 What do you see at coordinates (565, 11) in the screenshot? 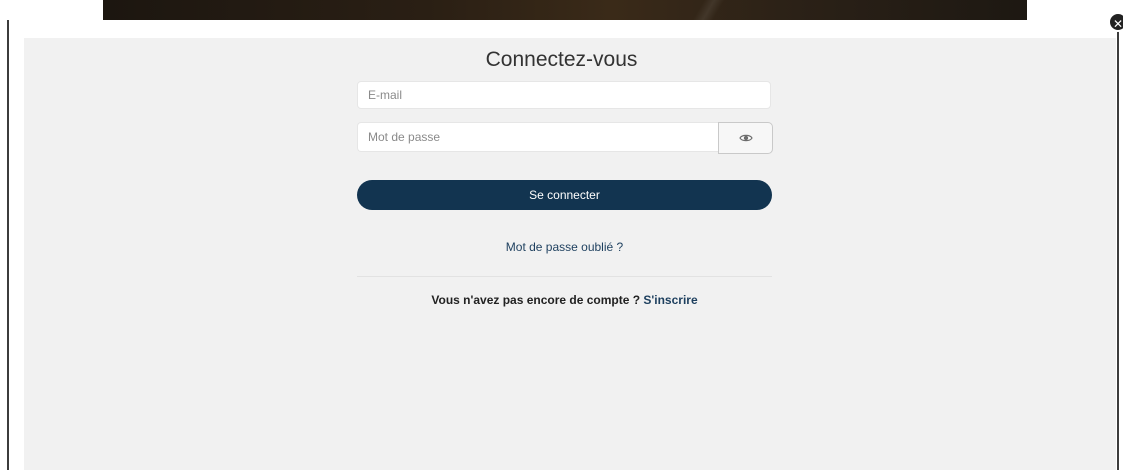
I see `background-image` at bounding box center [565, 11].